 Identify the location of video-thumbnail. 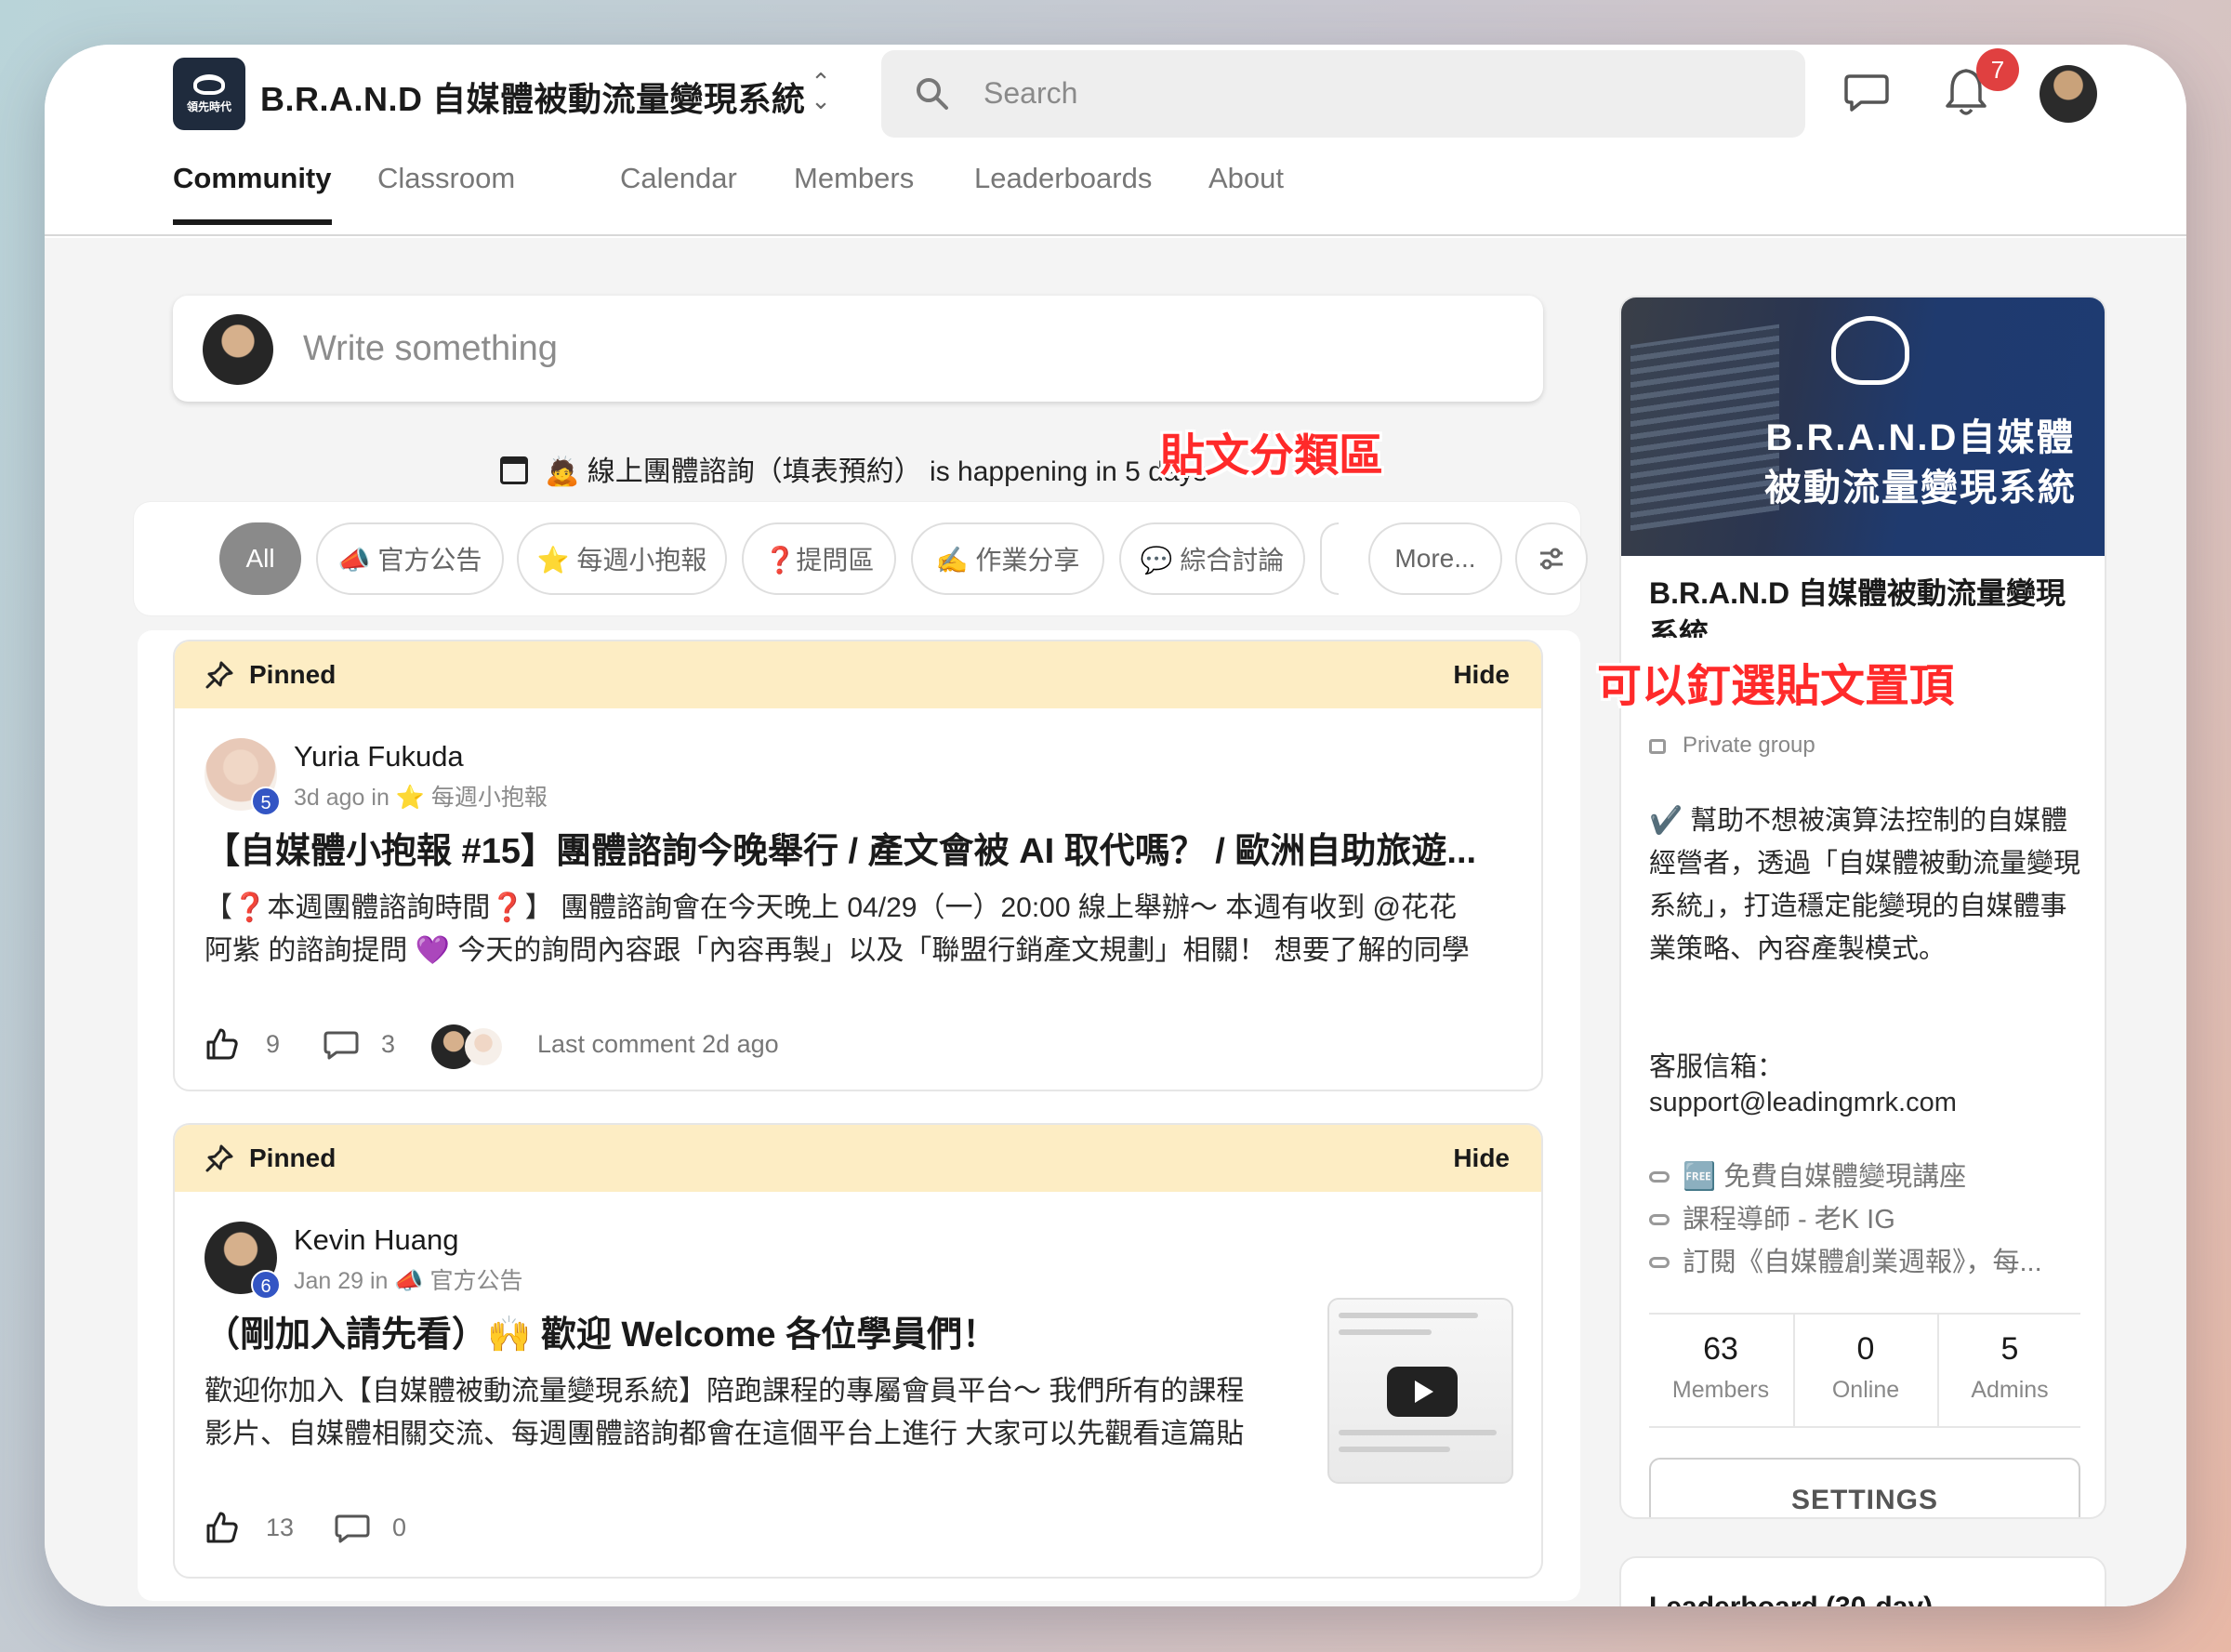
(1420, 1391).